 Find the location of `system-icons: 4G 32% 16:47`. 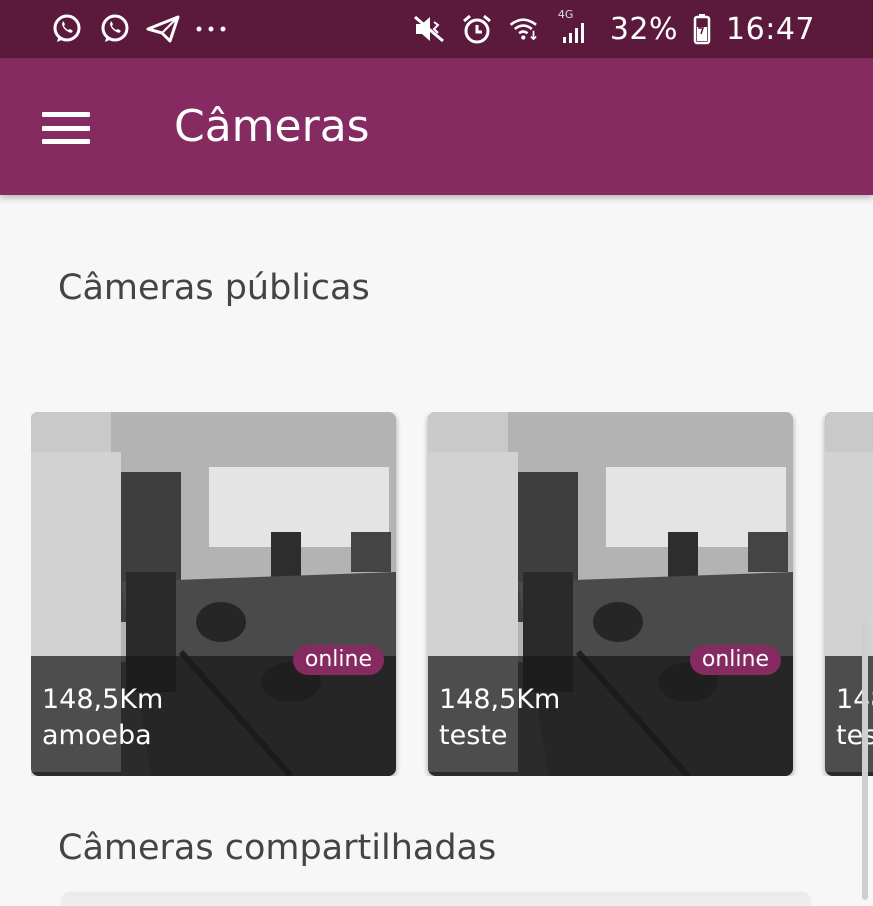

system-icons: 4G 32% 16:47 is located at coordinates (613, 27).